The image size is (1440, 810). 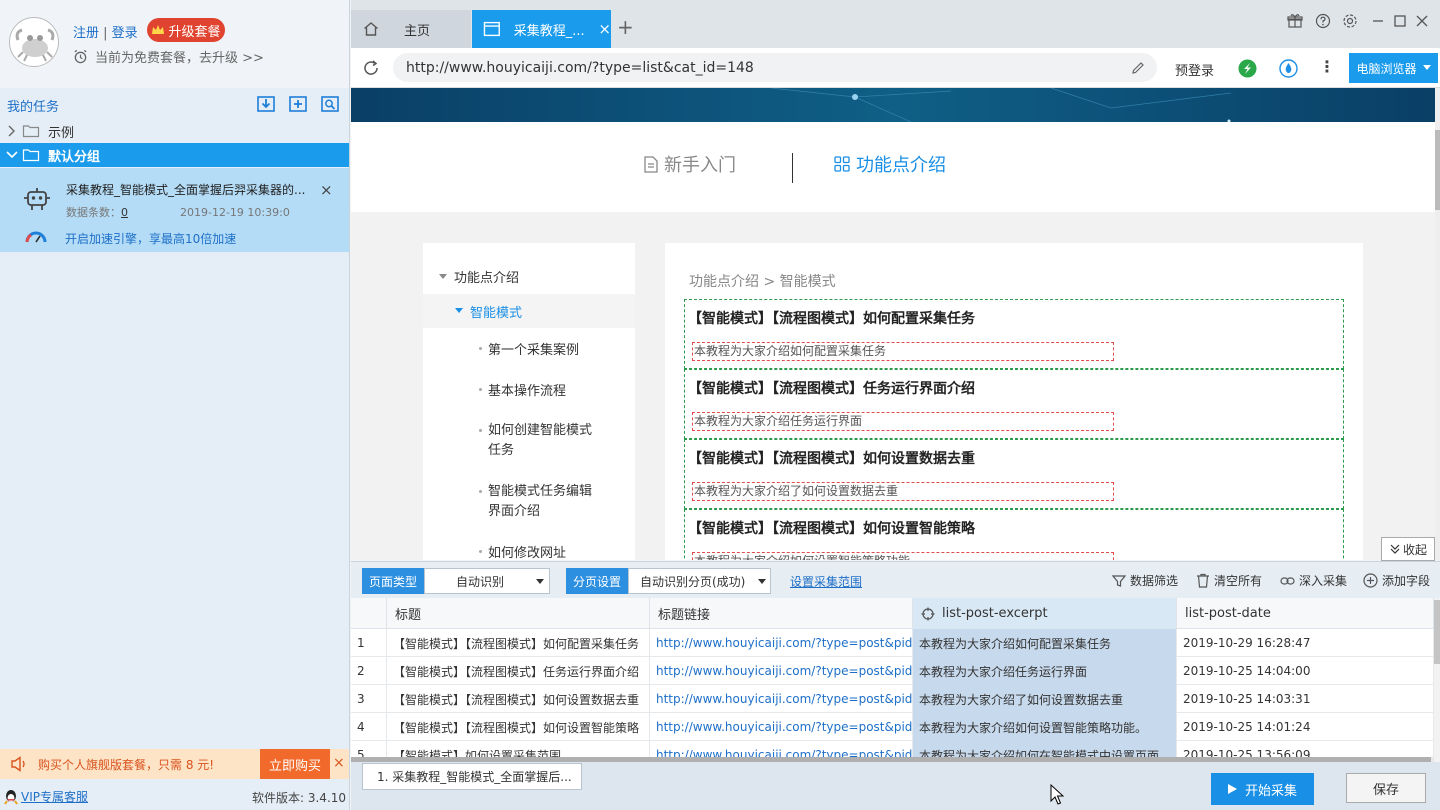 I want to click on data-count: 0, so click(x=124, y=212).